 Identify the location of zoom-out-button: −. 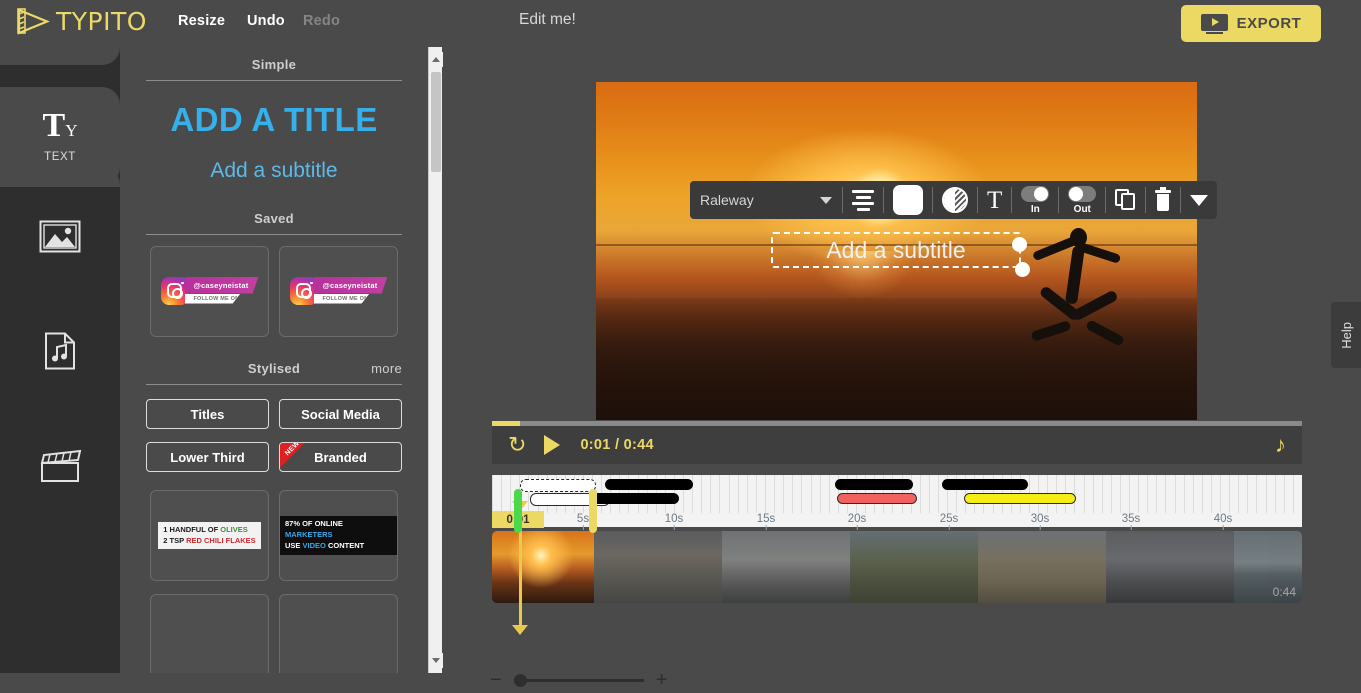
(496, 680).